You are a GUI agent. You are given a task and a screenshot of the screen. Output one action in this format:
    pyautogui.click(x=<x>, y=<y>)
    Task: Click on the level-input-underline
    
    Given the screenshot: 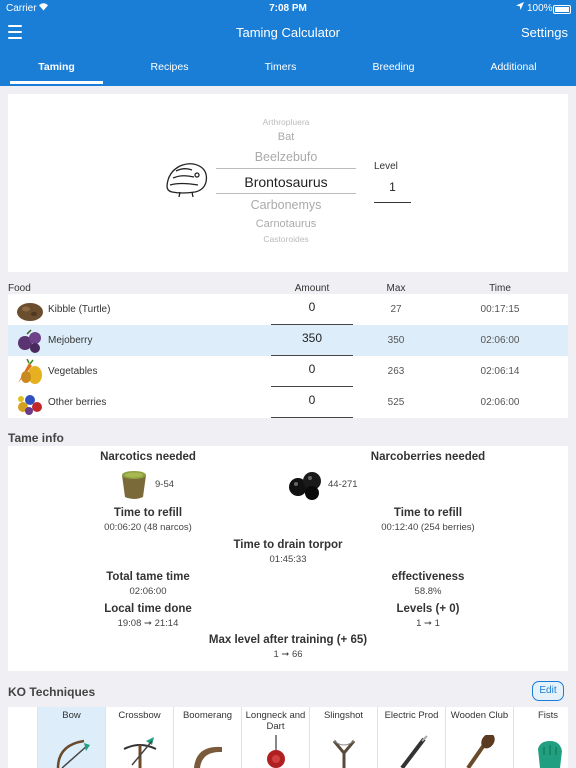 What is the action you would take?
    pyautogui.click(x=392, y=202)
    